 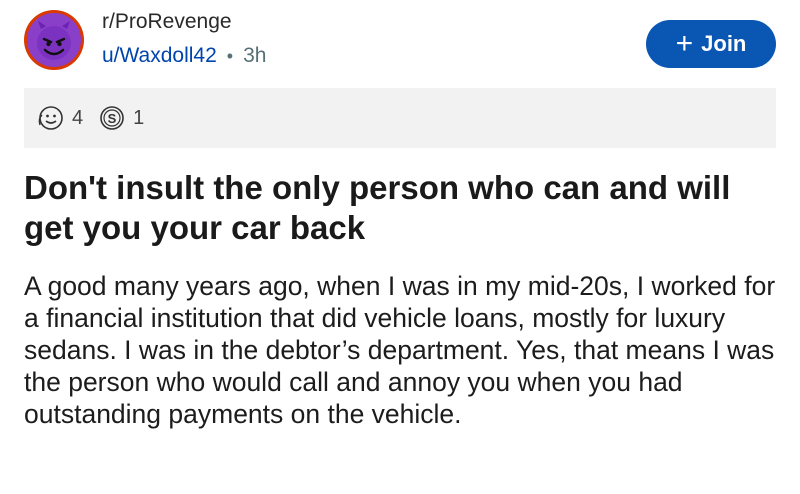 What do you see at coordinates (184, 39) in the screenshot?
I see `post-meta: r/ProRevenge u/Waxdoll42 • 3h` at bounding box center [184, 39].